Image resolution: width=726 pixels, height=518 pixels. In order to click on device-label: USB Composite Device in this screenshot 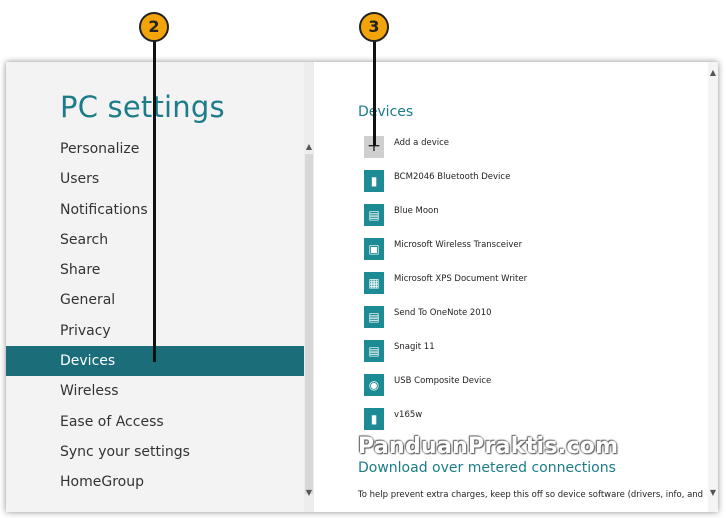, I will do `click(443, 381)`.